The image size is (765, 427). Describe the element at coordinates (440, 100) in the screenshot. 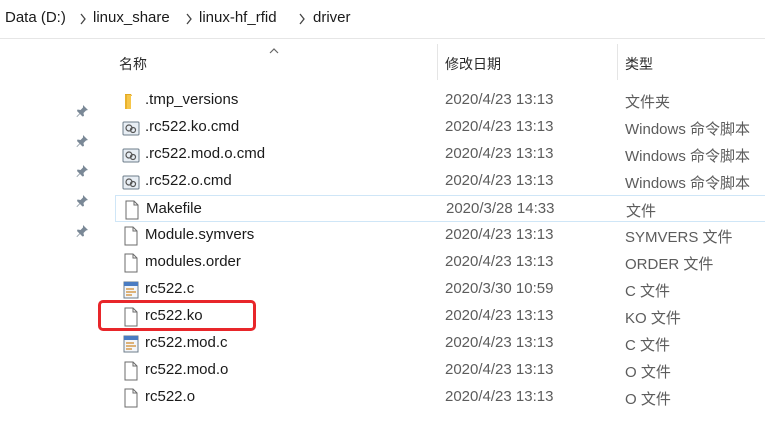

I see `list-item: .tmp_versions 2020/4/23 13:13 文件夹` at that location.